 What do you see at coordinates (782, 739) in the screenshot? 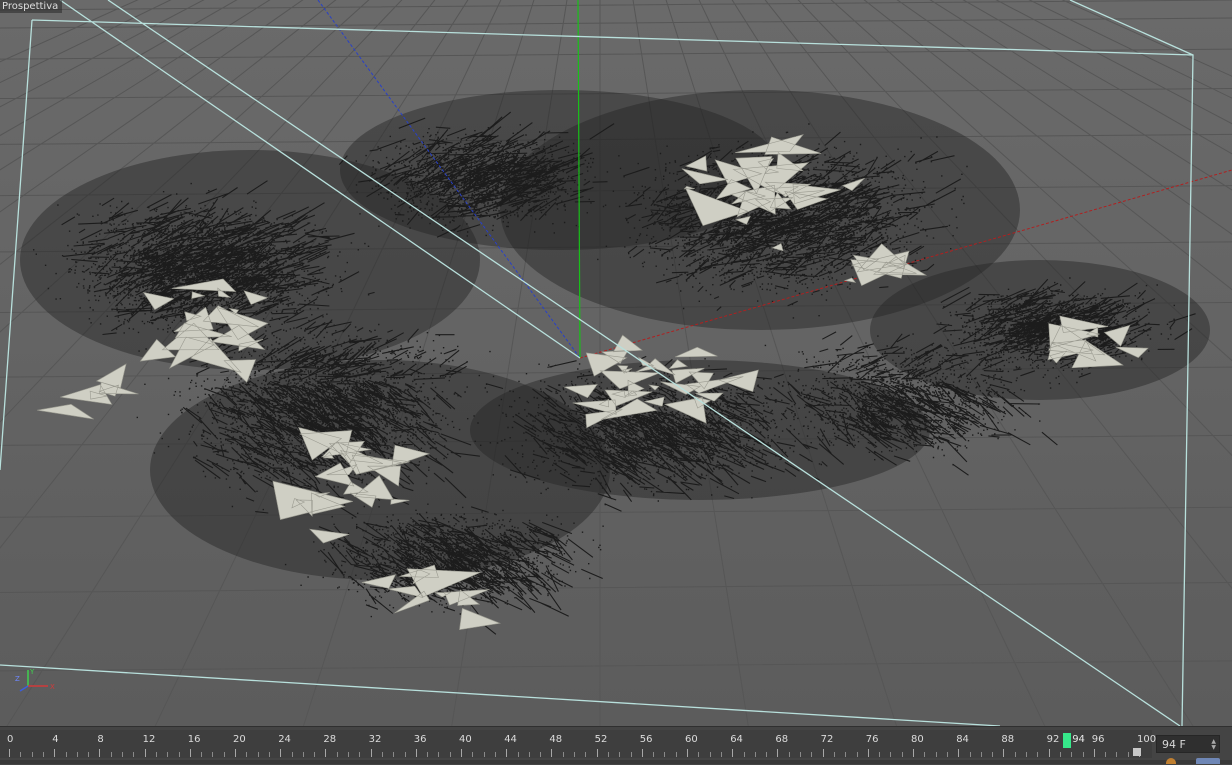
I see `timeline-tick-label: 68` at bounding box center [782, 739].